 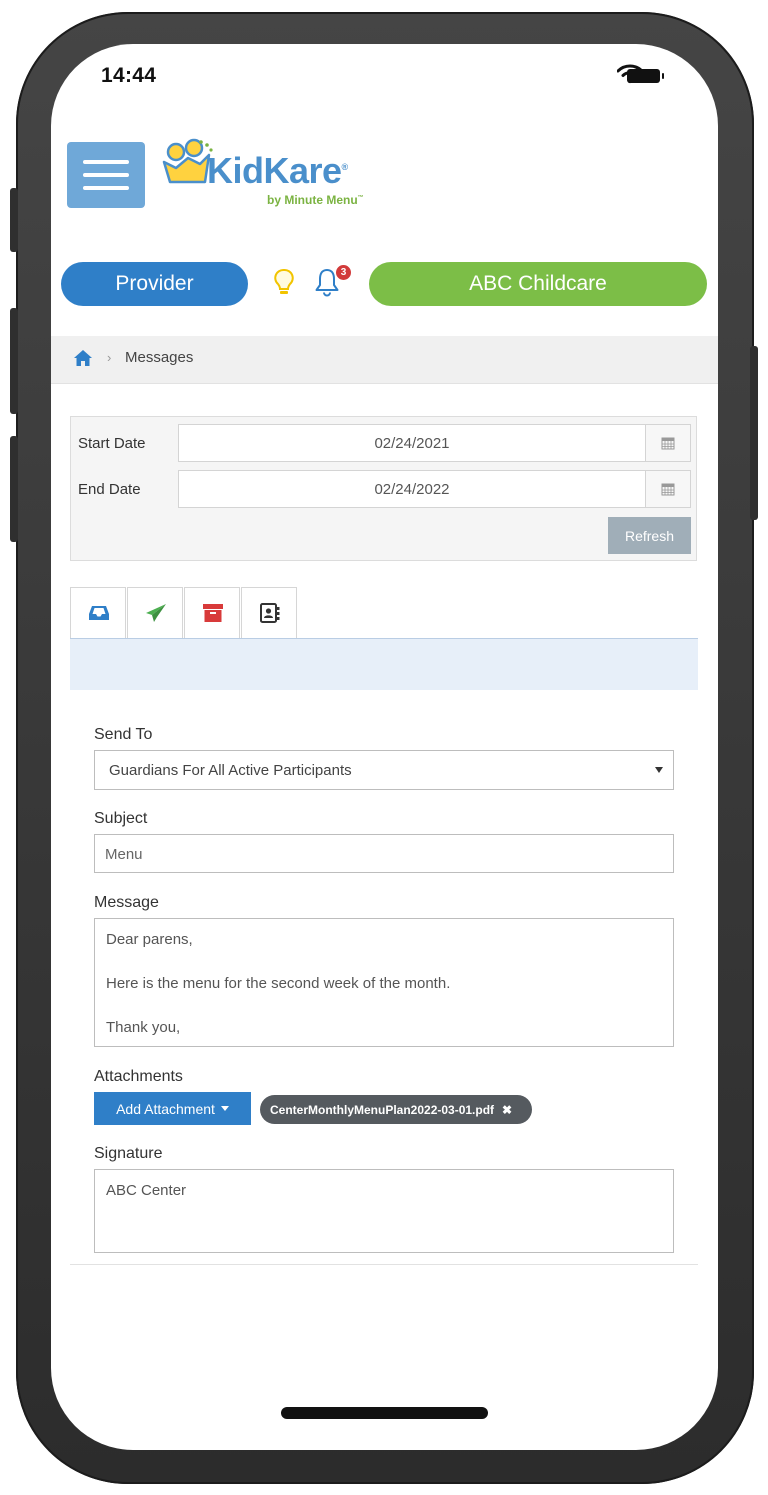 I want to click on start-date-input: 02/24/2021, so click(x=412, y=443).